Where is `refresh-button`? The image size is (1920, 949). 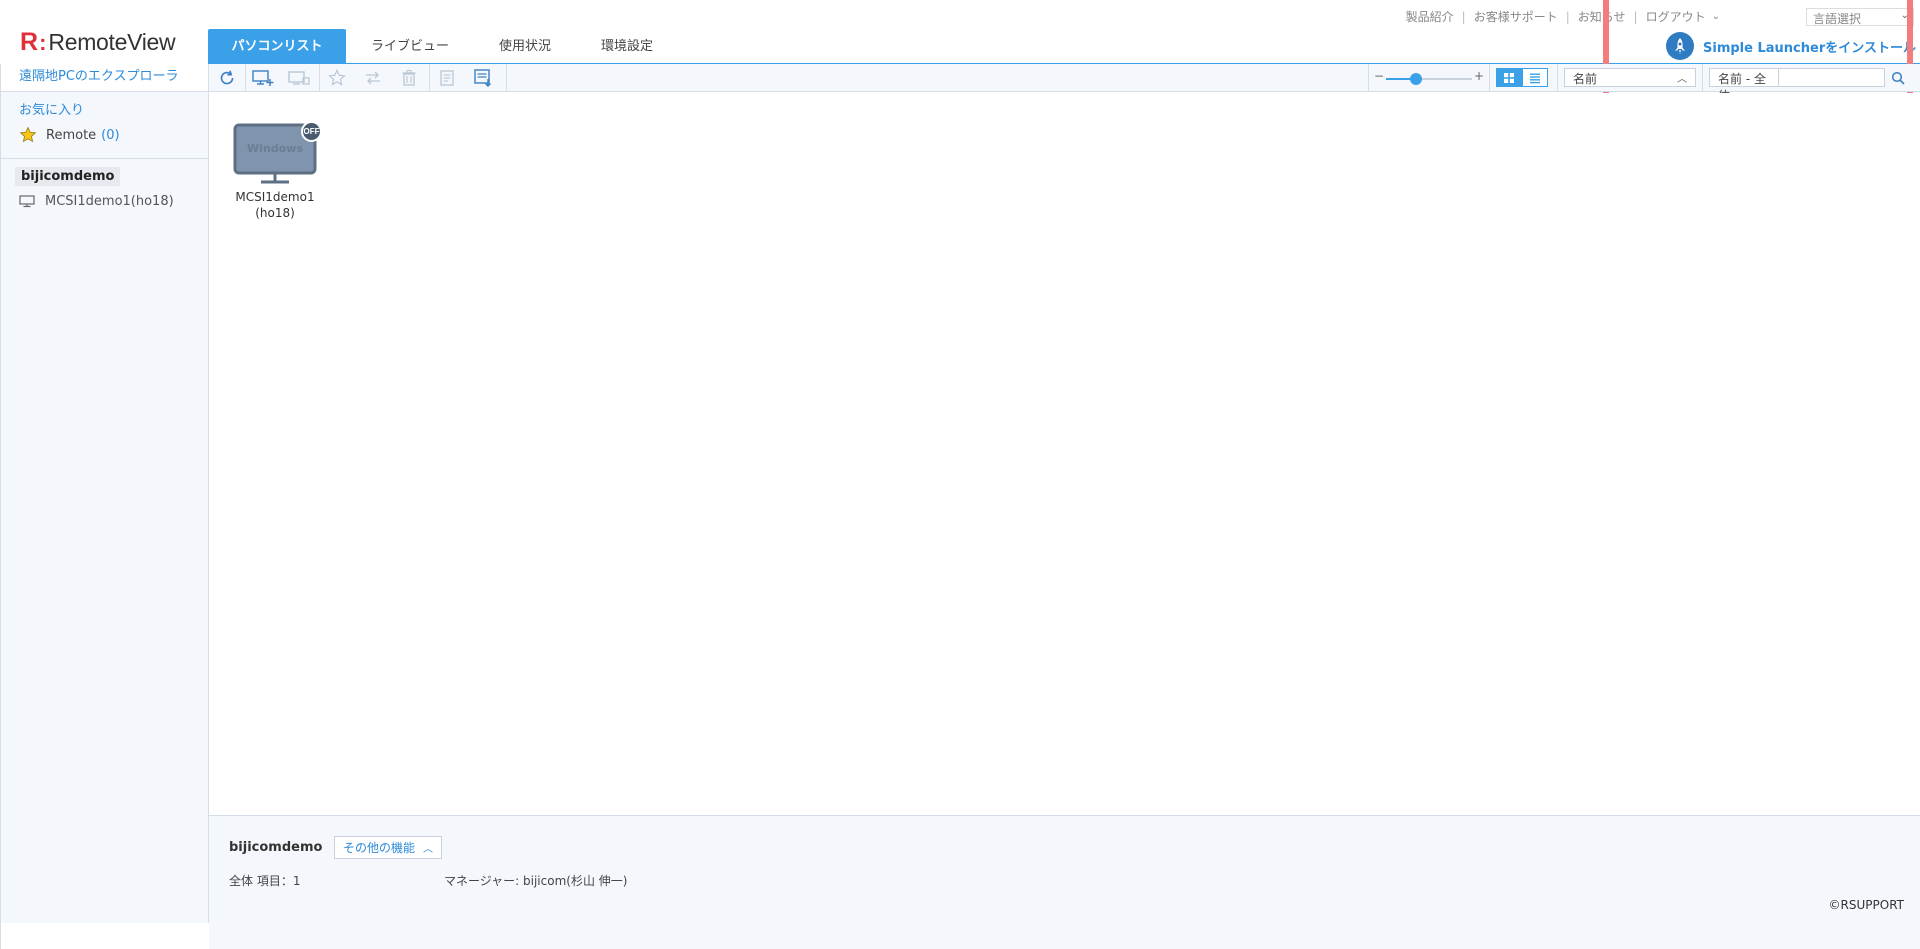
refresh-button is located at coordinates (227, 78).